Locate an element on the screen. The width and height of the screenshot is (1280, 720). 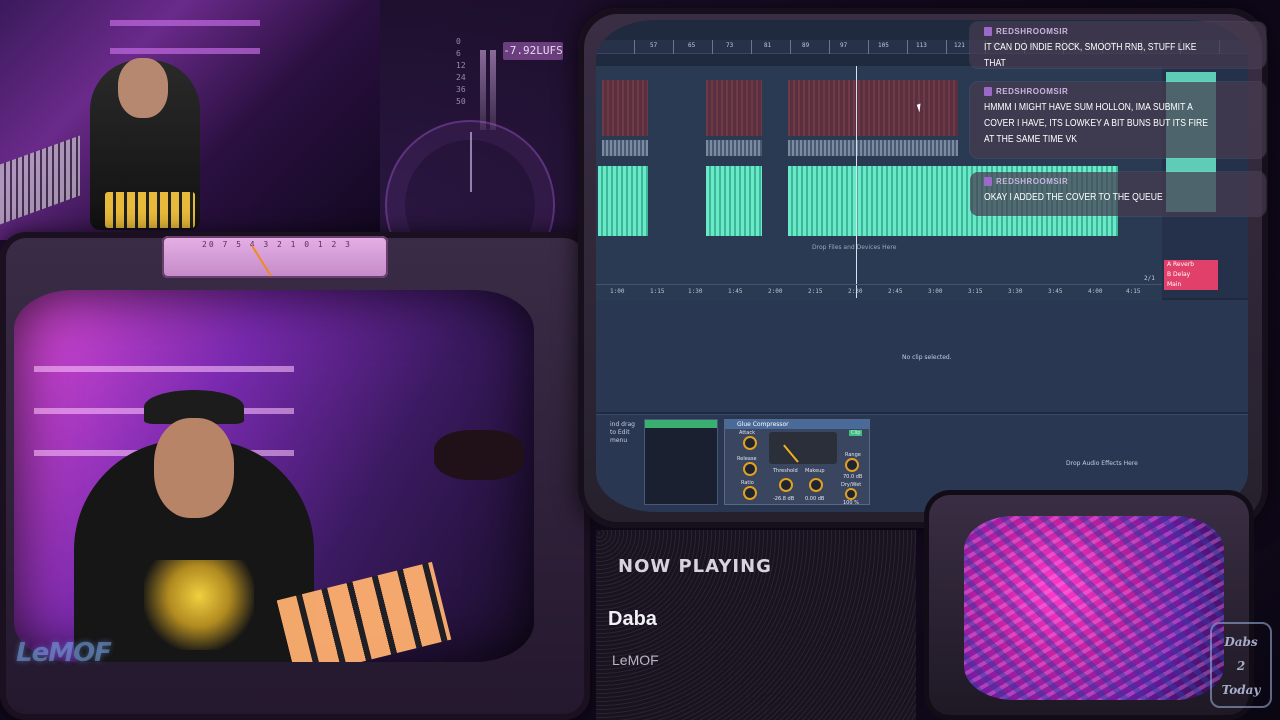
makeup-knob is located at coordinates (816, 485).